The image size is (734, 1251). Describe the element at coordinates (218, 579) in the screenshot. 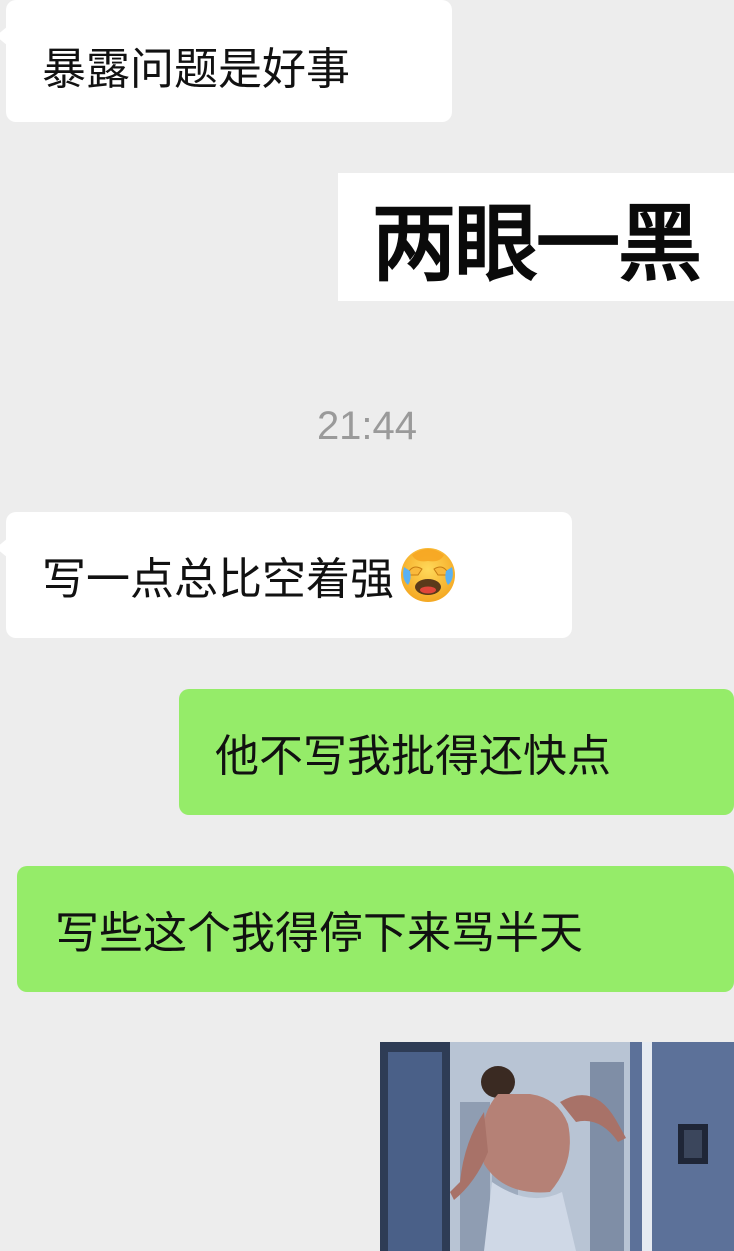

I see `message-text: 写一点总比空着强` at that location.